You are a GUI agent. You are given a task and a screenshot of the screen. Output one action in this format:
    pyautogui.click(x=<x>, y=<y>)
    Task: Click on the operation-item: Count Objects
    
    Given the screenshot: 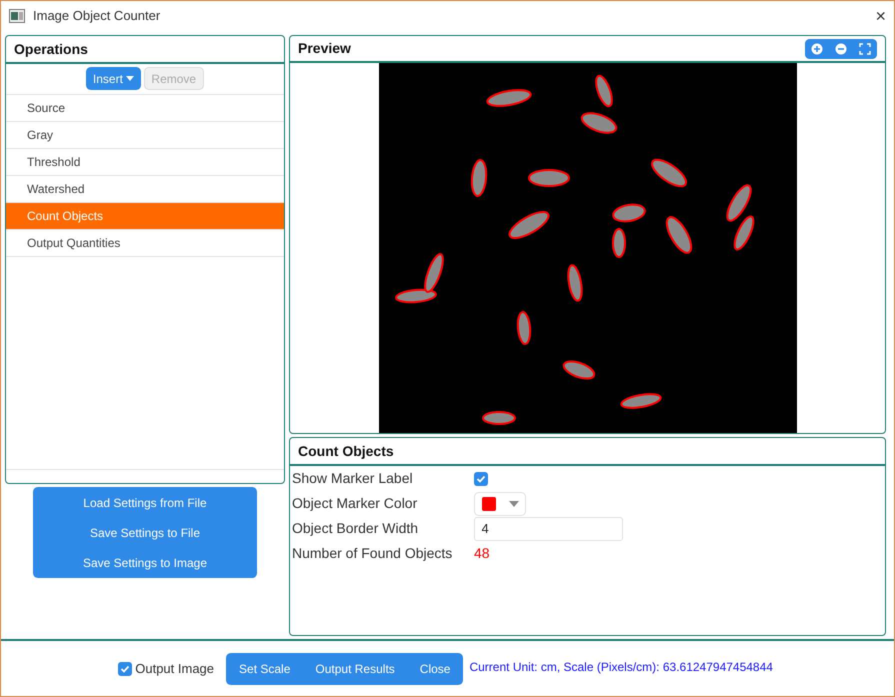 What is the action you would take?
    pyautogui.click(x=145, y=216)
    